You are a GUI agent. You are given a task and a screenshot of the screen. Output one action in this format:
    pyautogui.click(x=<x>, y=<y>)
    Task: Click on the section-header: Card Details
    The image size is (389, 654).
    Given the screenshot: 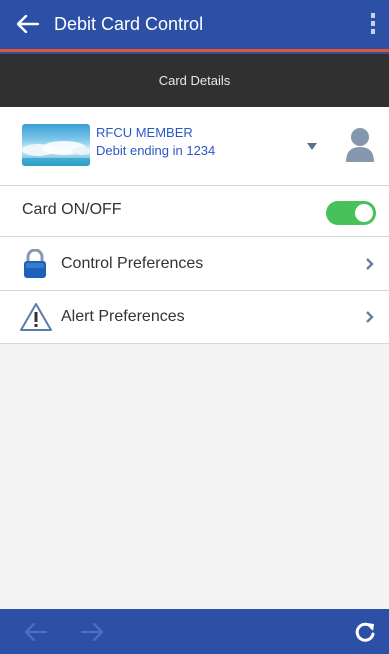 What is the action you would take?
    pyautogui.click(x=194, y=80)
    